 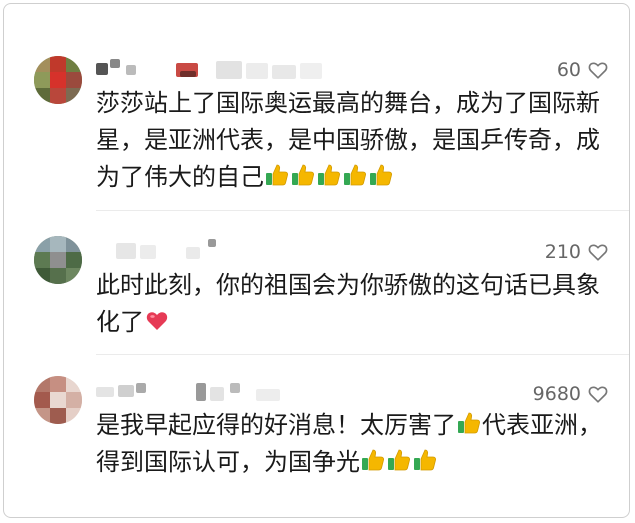 What do you see at coordinates (568, 70) in the screenshot?
I see `like-count: 60` at bounding box center [568, 70].